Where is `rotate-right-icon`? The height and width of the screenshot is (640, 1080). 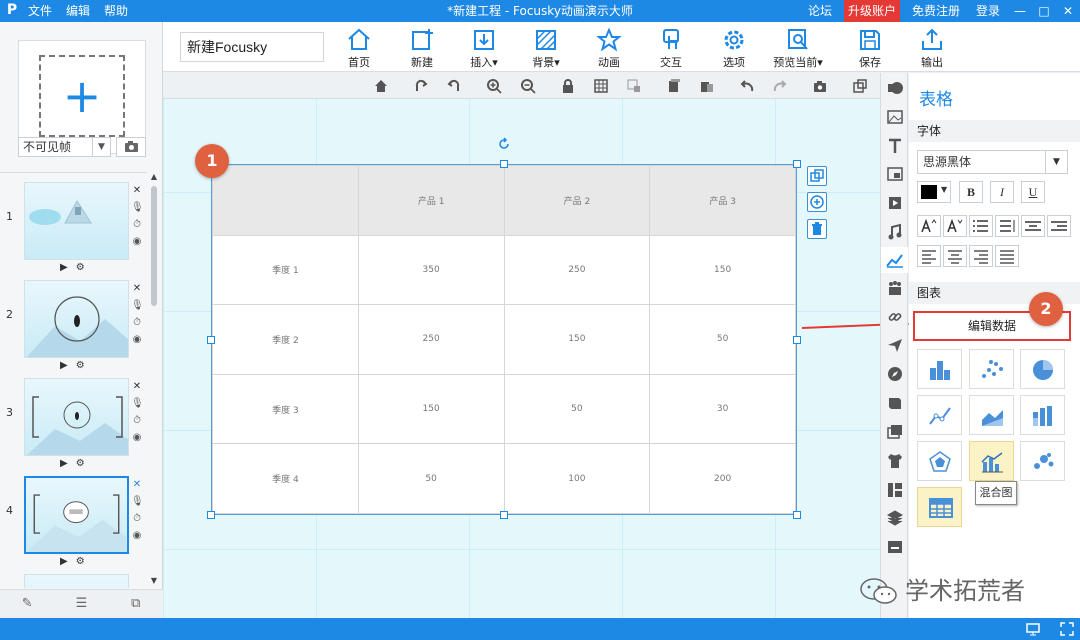 rotate-right-icon is located at coordinates (421, 86).